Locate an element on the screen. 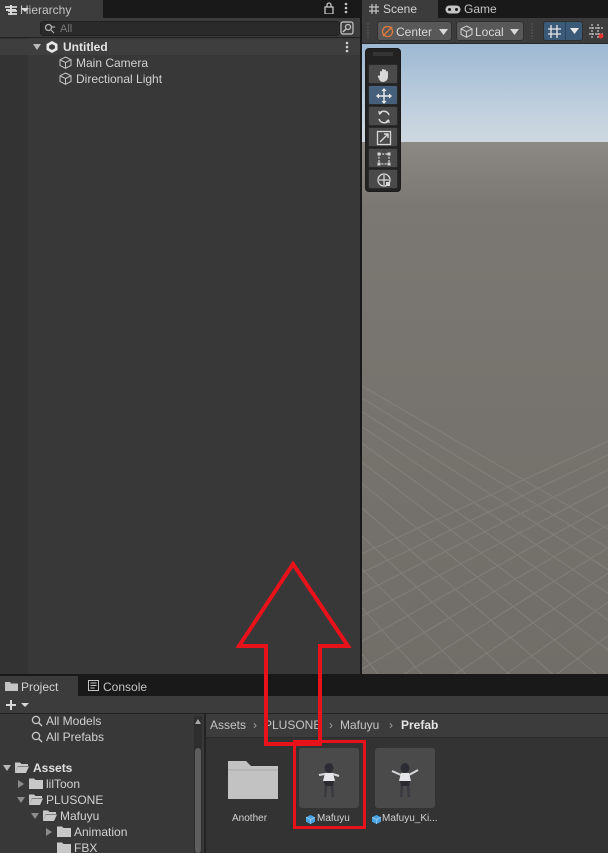 The height and width of the screenshot is (853, 608). scene-kebab-menu-icon is located at coordinates (347, 47).